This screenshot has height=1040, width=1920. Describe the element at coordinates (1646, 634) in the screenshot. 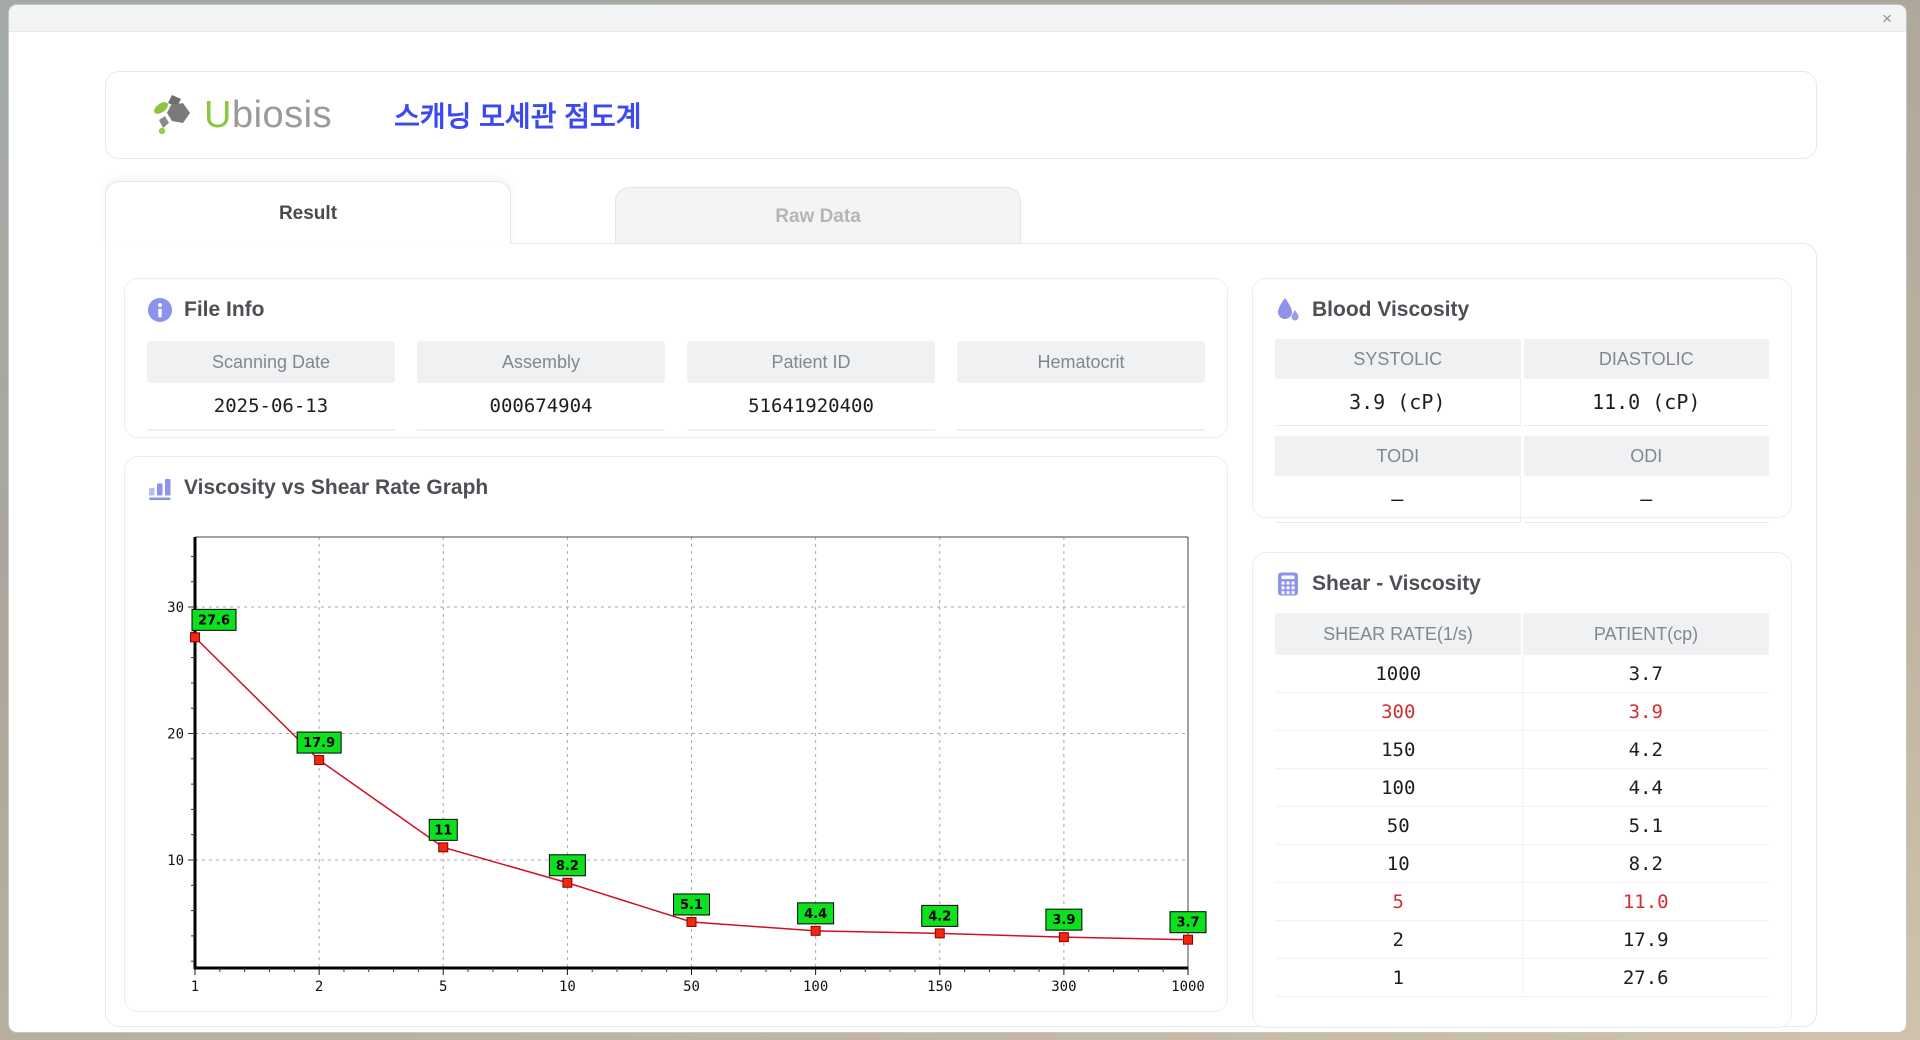

I see `column-header-patient: PATIENT(cp)` at that location.